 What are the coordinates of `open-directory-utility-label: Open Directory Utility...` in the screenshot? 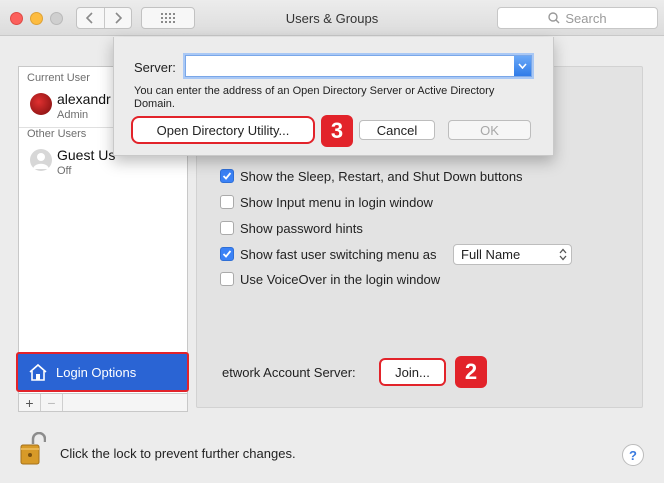 It's located at (223, 130).